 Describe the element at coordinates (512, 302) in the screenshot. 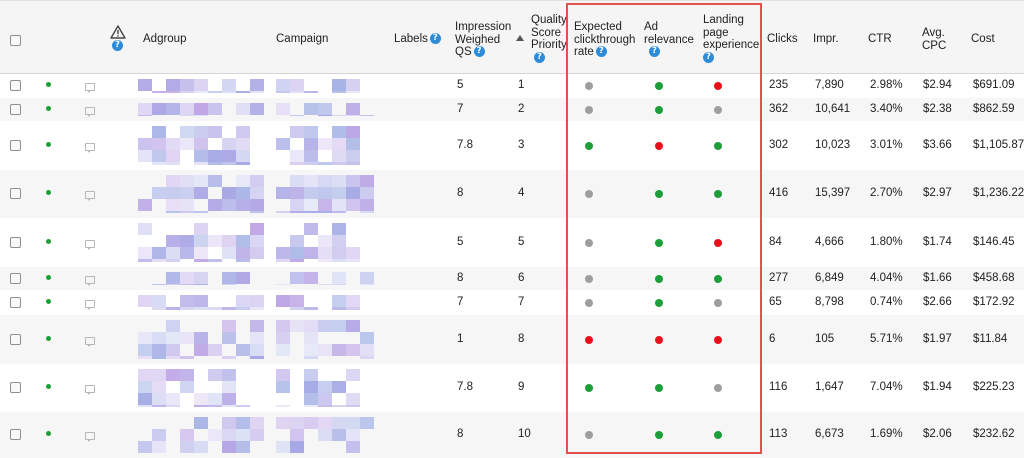

I see `table-row: 7 7 65 8,798 0.74% $2.66 $172.92` at that location.